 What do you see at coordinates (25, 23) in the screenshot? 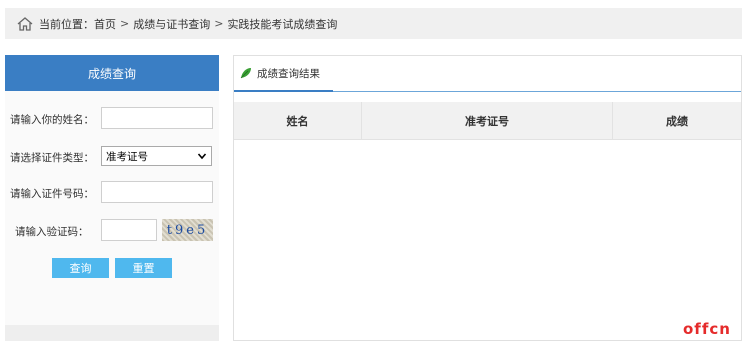
I see `home-icon` at bounding box center [25, 23].